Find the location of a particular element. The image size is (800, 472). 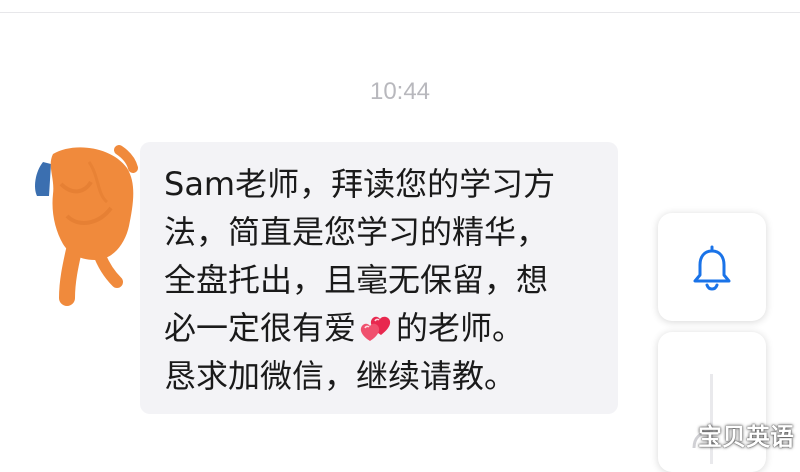

message-text: 必一定很有爱 is located at coordinates (260, 328).